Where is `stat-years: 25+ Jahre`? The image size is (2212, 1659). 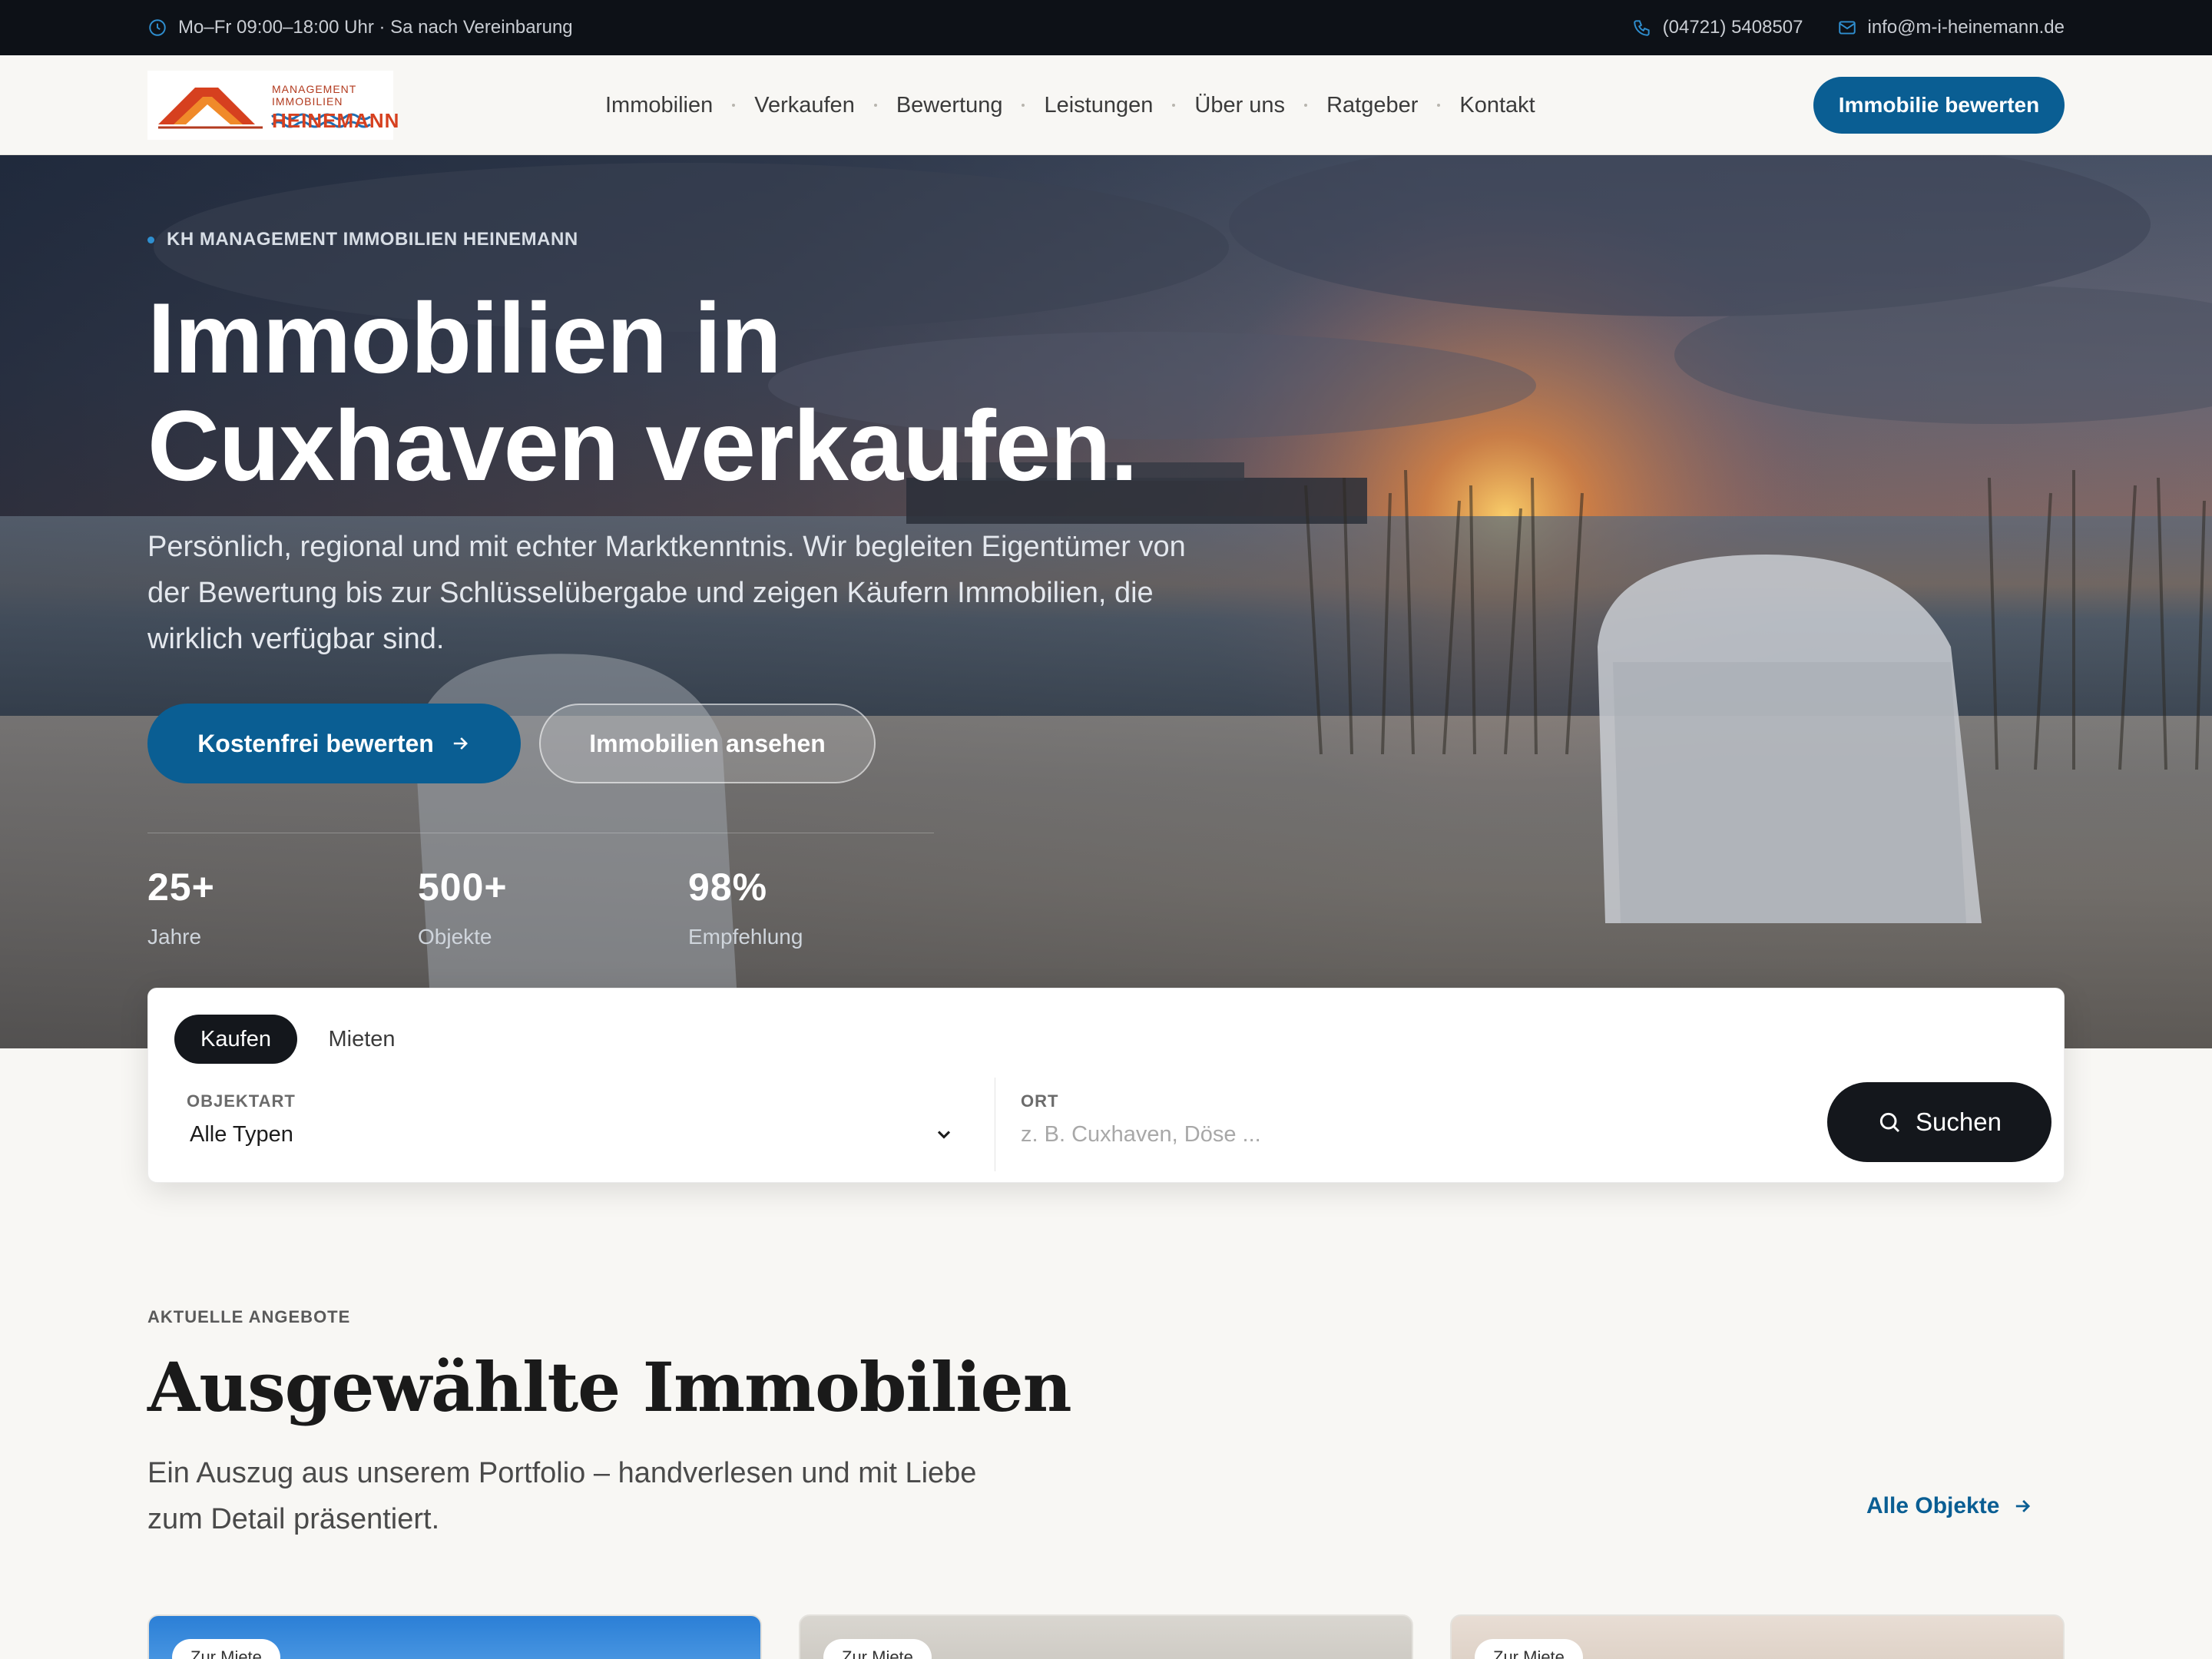 stat-years: 25+ Jahre is located at coordinates (181, 907).